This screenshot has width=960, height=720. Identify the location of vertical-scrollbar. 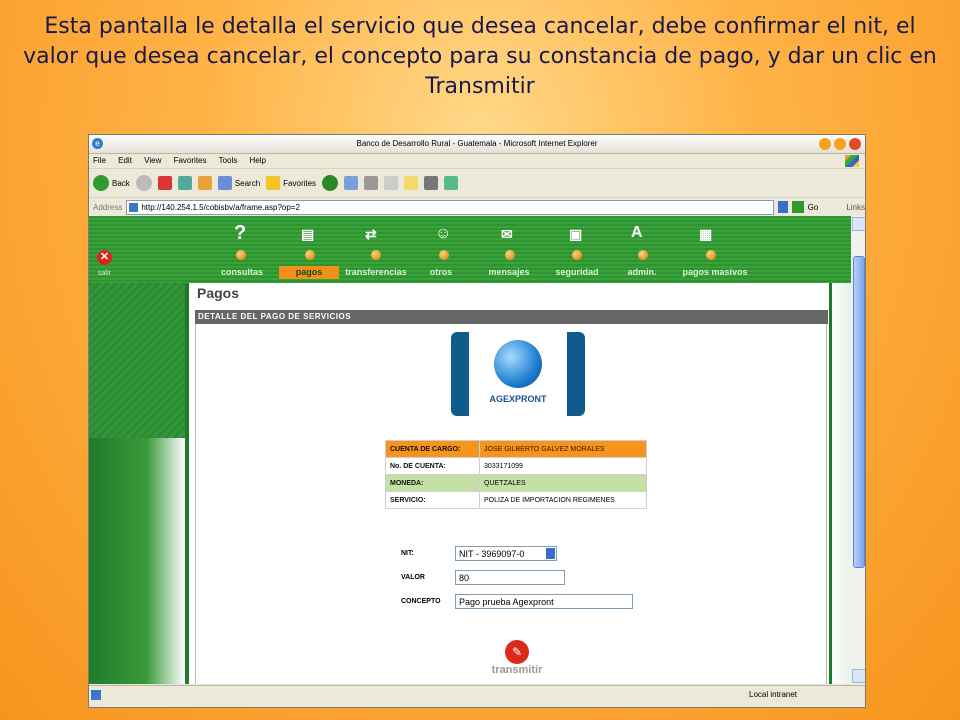
(858, 450).